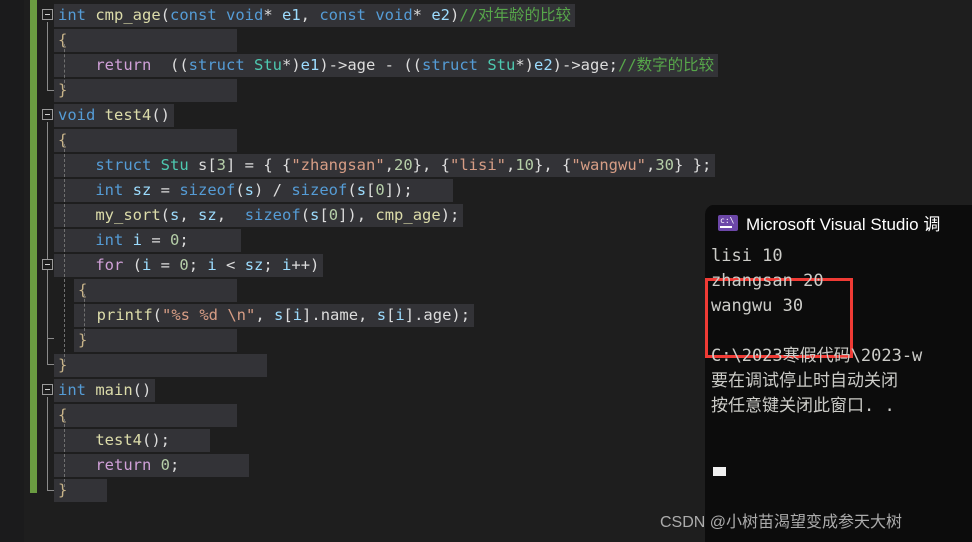 This screenshot has width=972, height=542. Describe the element at coordinates (232, 215) in the screenshot. I see `code-line: my_sort(s, sz, sizeof(s[0]), cmp_age);` at that location.